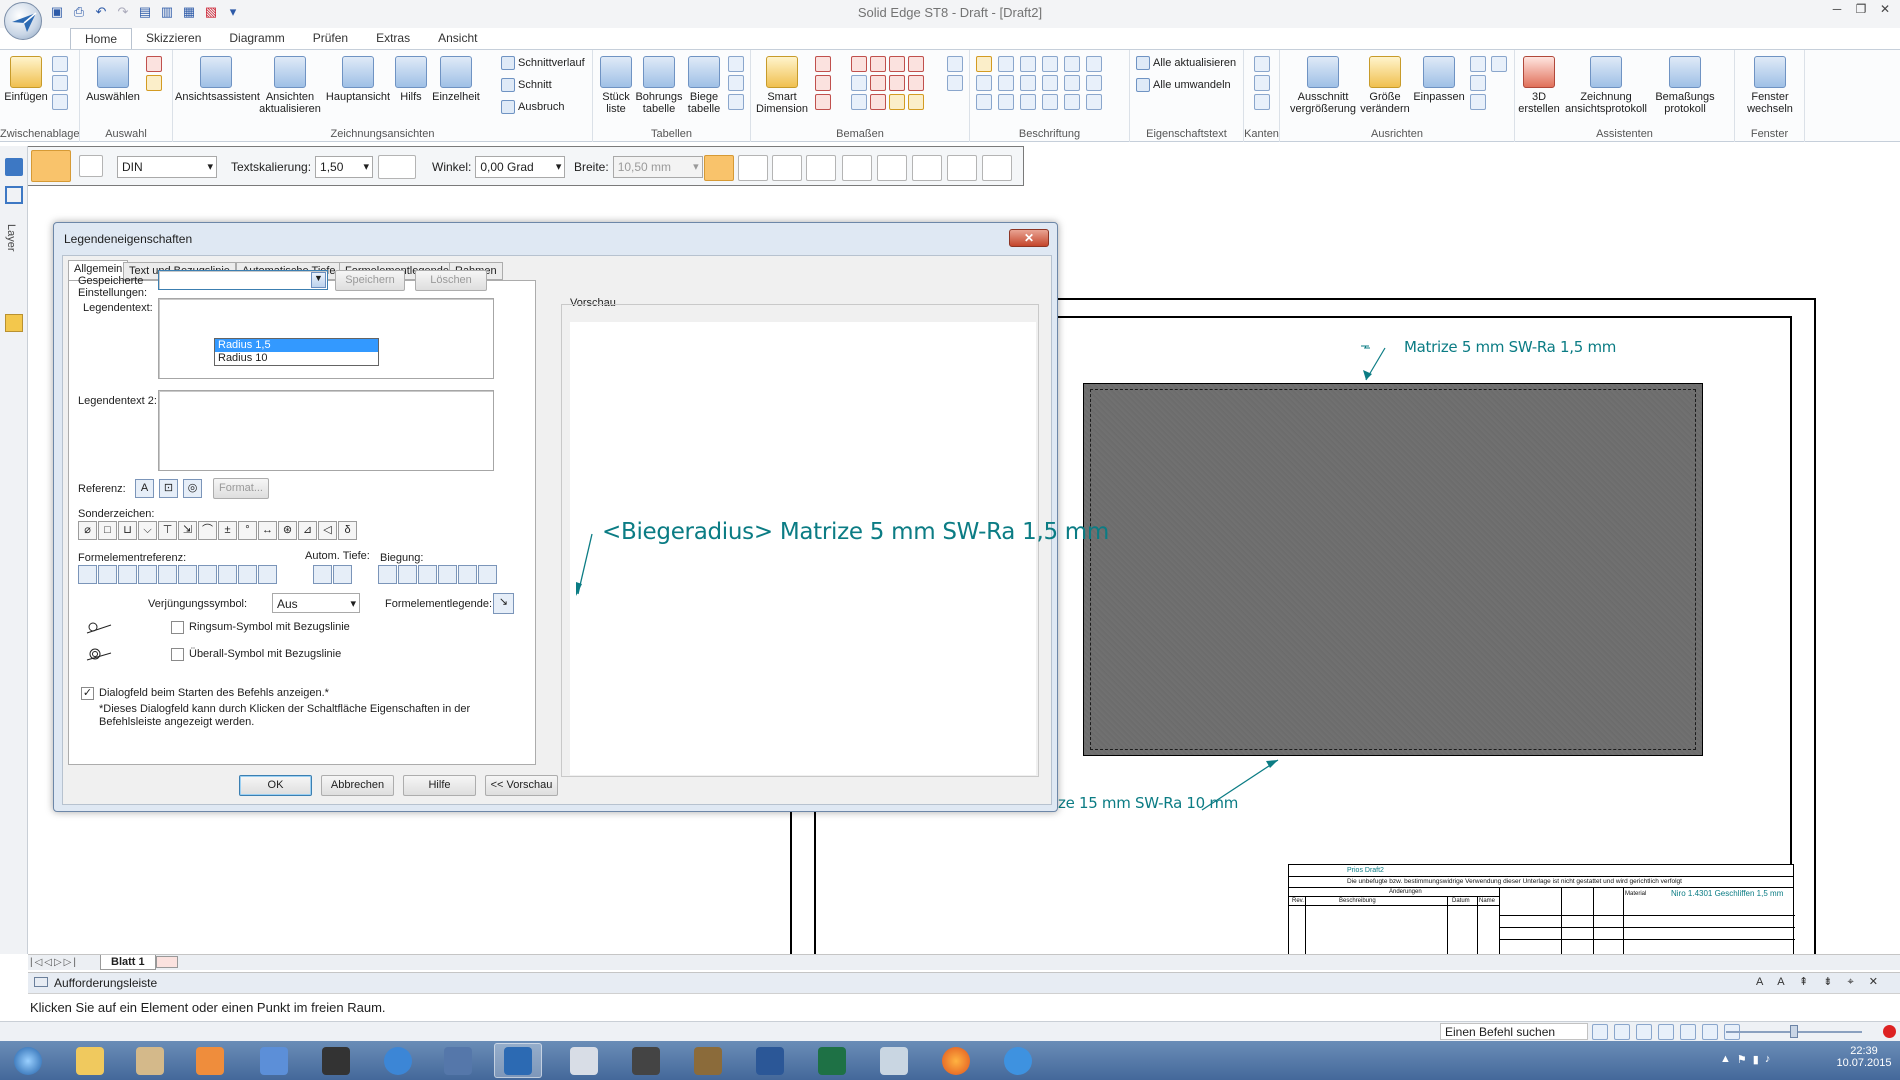  I want to click on parts-list-button: Stück liste, so click(616, 85).